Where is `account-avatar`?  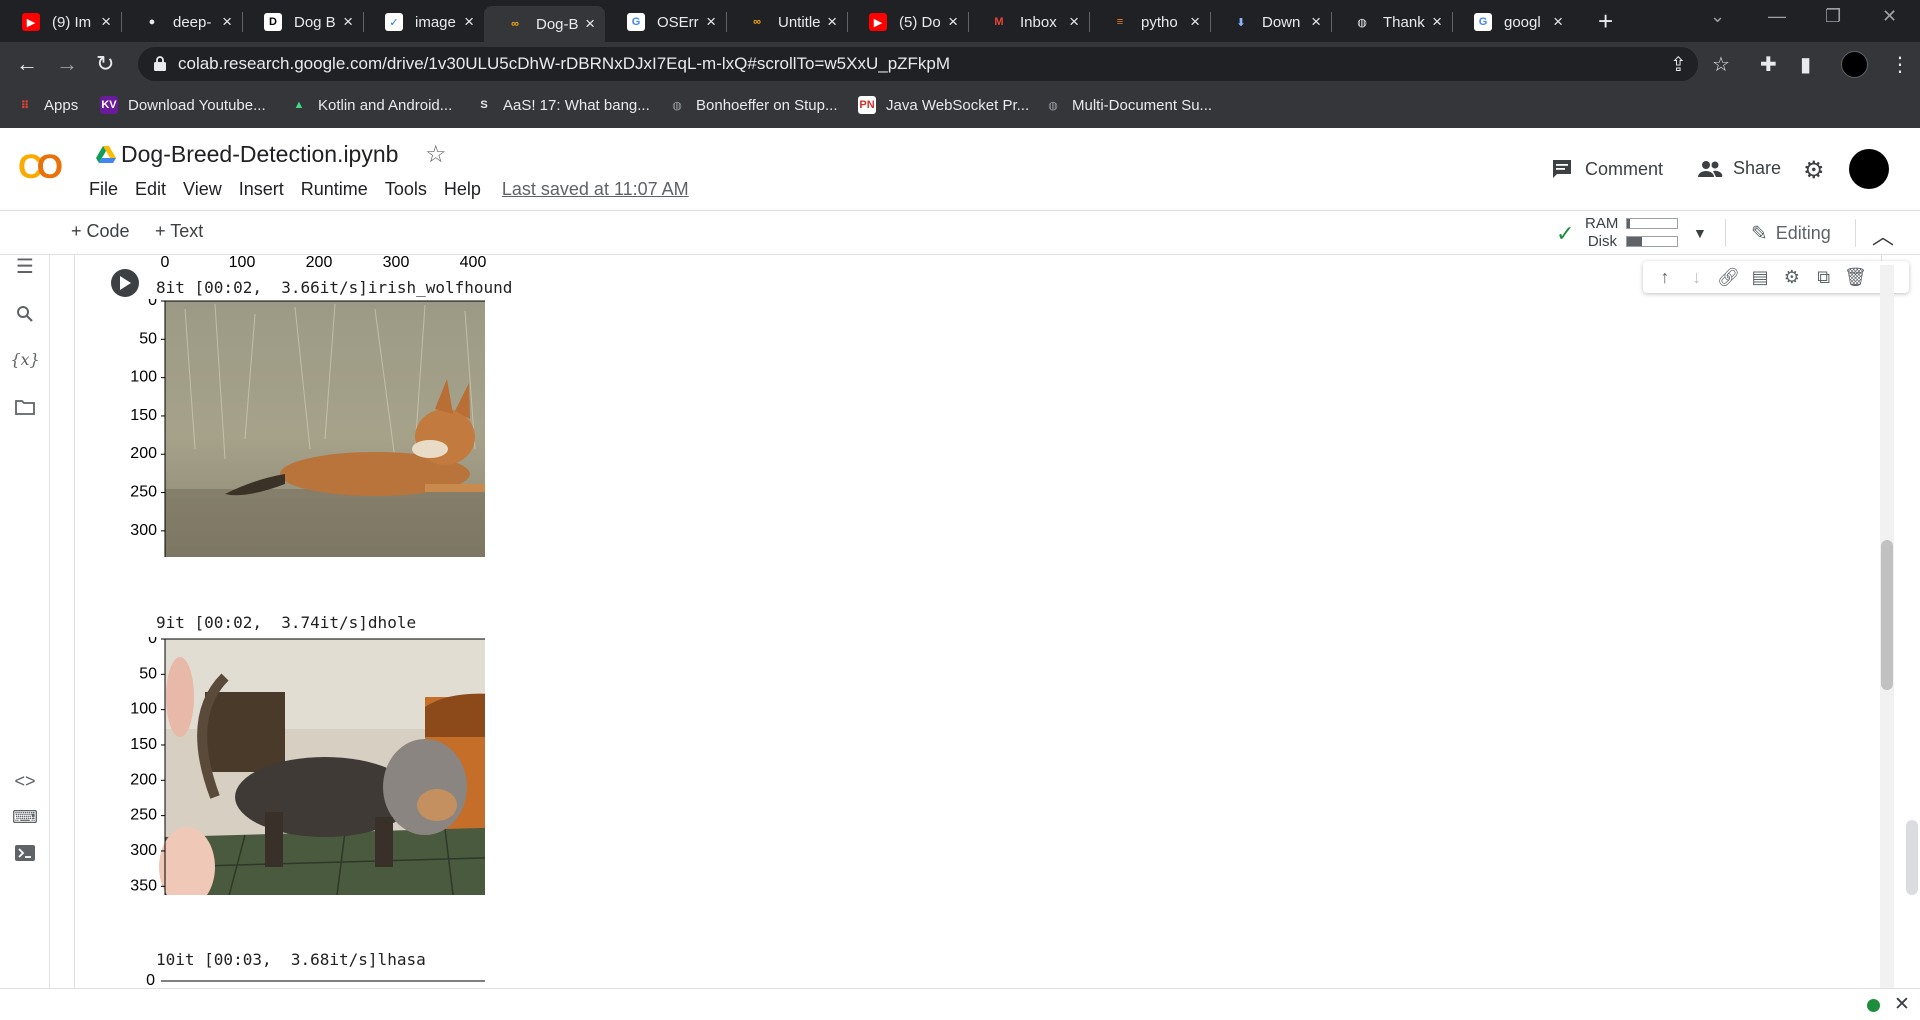 account-avatar is located at coordinates (1869, 169).